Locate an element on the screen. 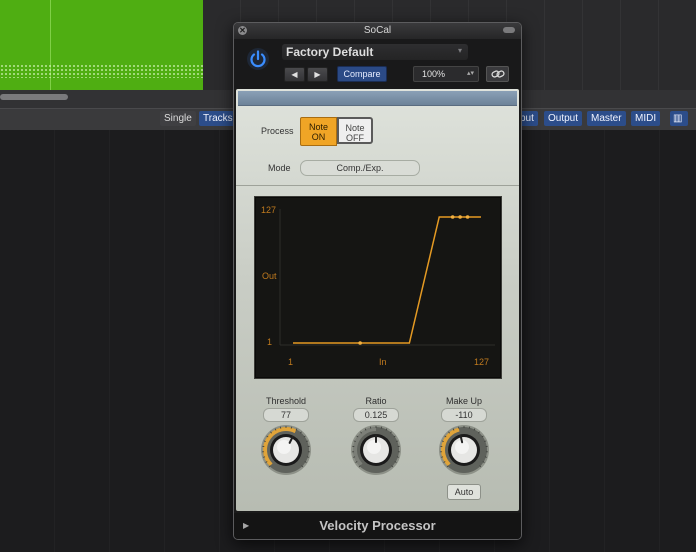  note-on-line1: Note is located at coordinates (318, 127).